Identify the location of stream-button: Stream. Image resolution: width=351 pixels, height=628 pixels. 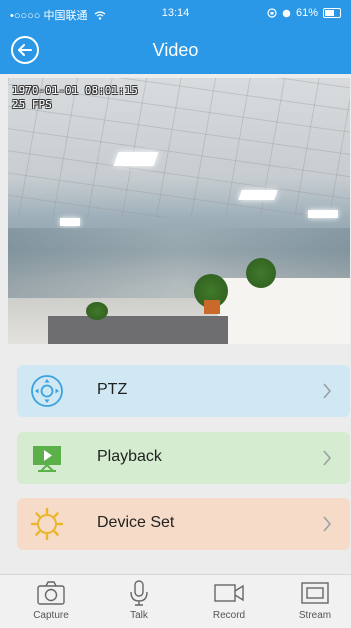
(315, 602).